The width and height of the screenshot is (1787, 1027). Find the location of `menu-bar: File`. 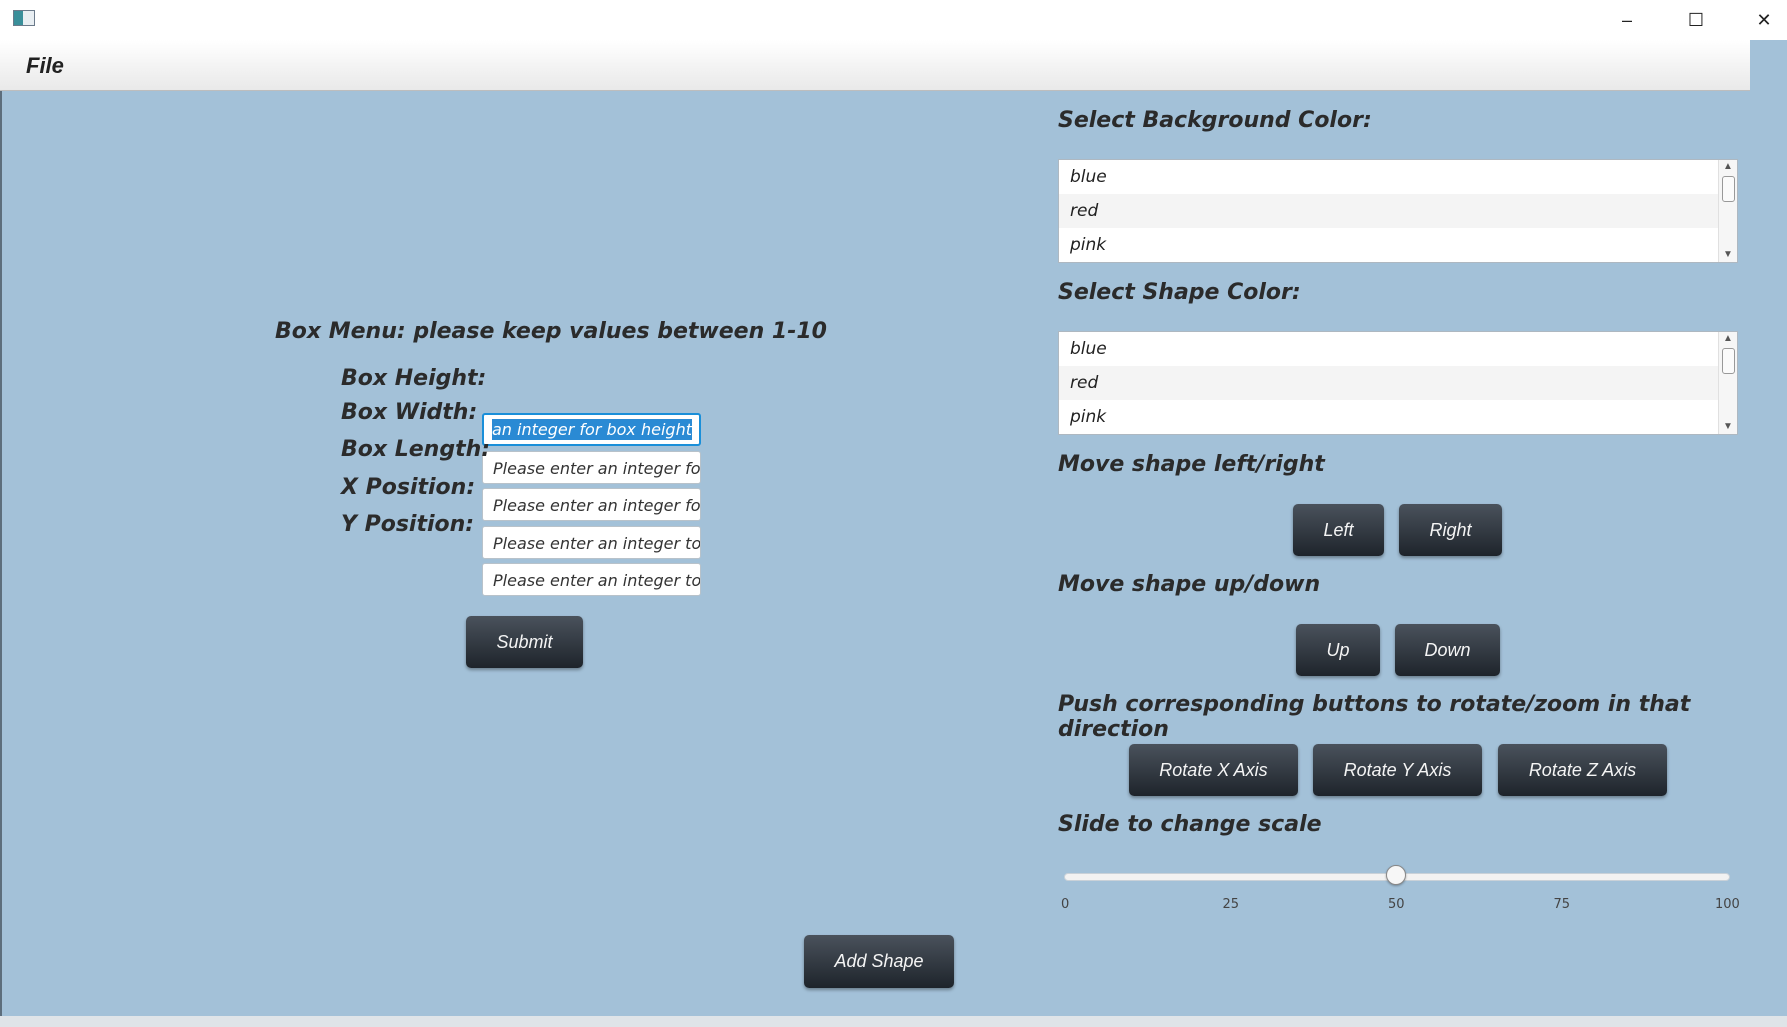

menu-bar: File is located at coordinates (875, 65).